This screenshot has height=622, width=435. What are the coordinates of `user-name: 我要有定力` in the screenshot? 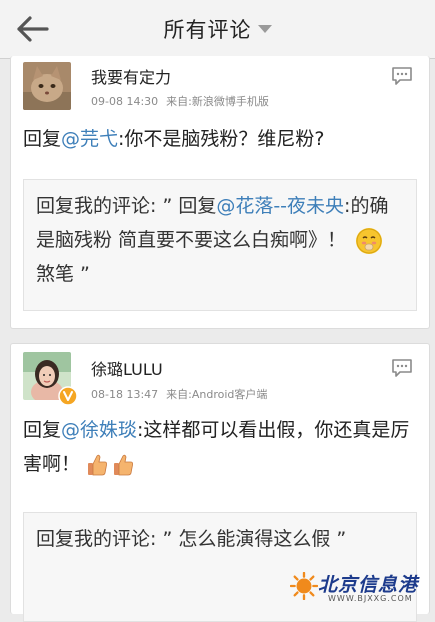 It's located at (131, 76).